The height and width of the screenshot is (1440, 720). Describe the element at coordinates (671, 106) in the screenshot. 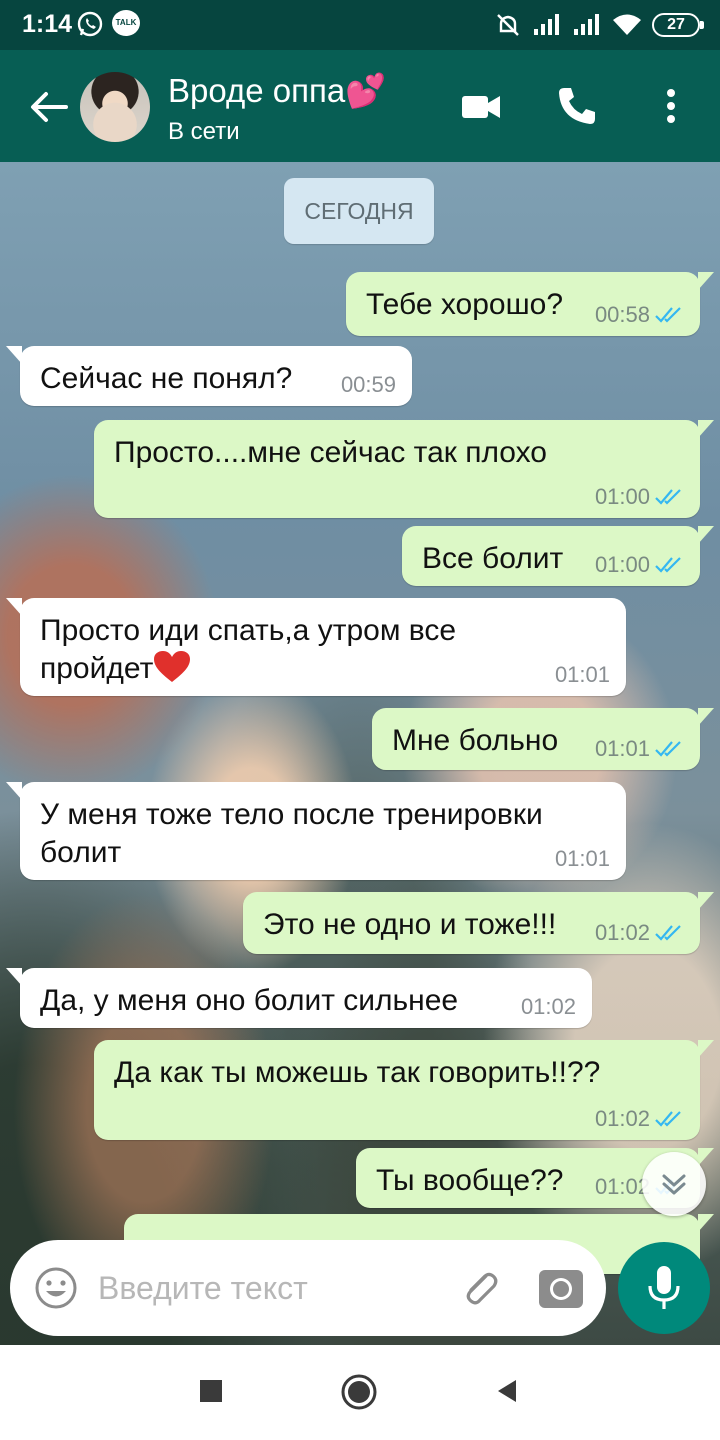

I see `more-options-icon` at that location.